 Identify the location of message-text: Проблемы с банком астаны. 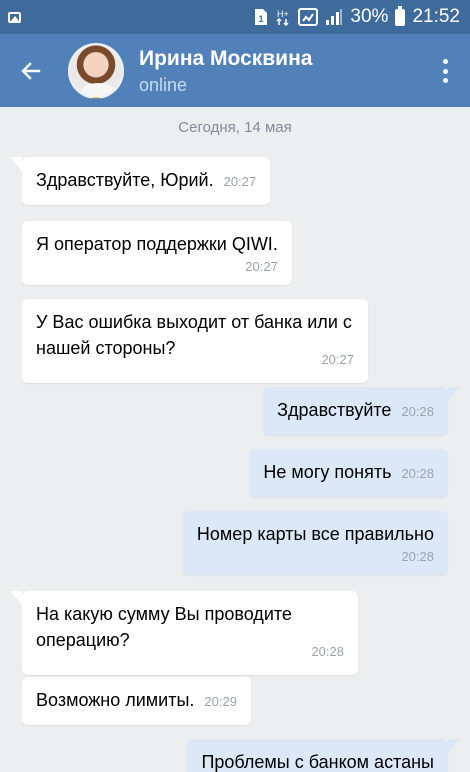
(317, 762).